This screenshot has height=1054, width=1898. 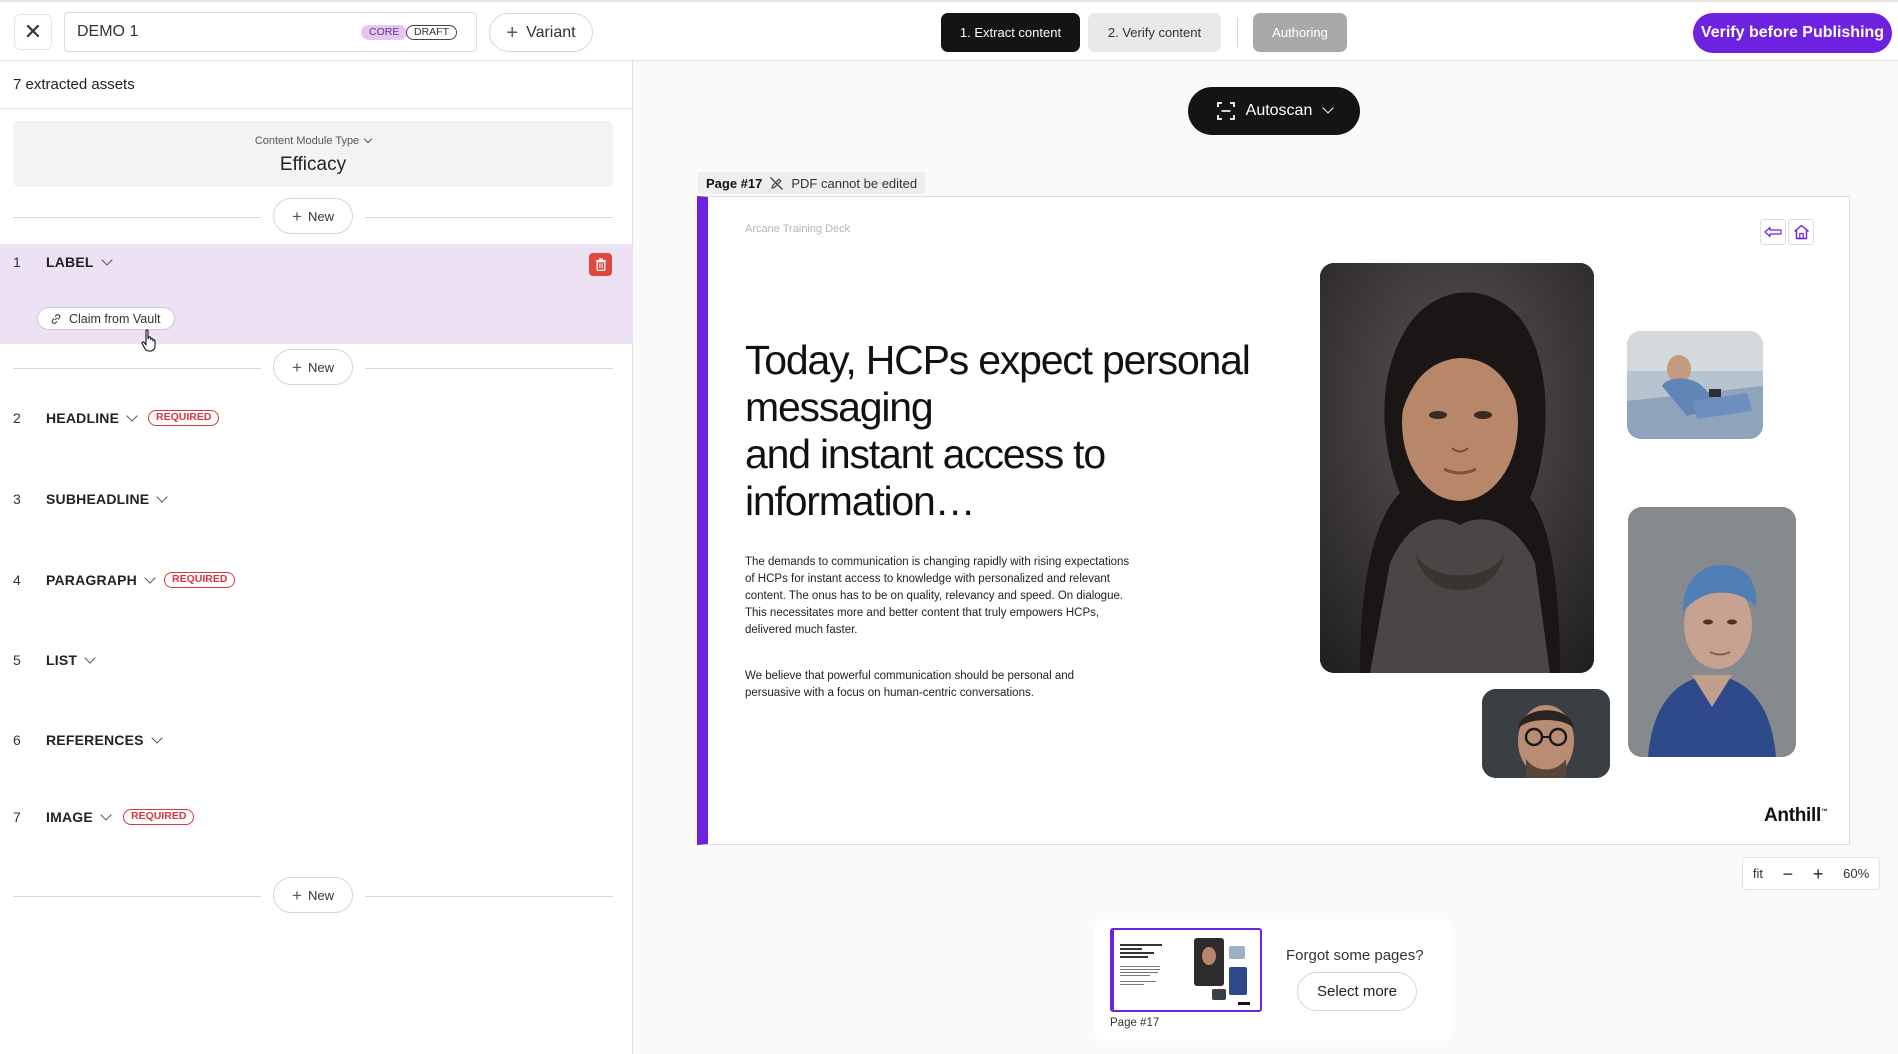 What do you see at coordinates (1758, 873) in the screenshot?
I see `zoom-fit-button: fit` at bounding box center [1758, 873].